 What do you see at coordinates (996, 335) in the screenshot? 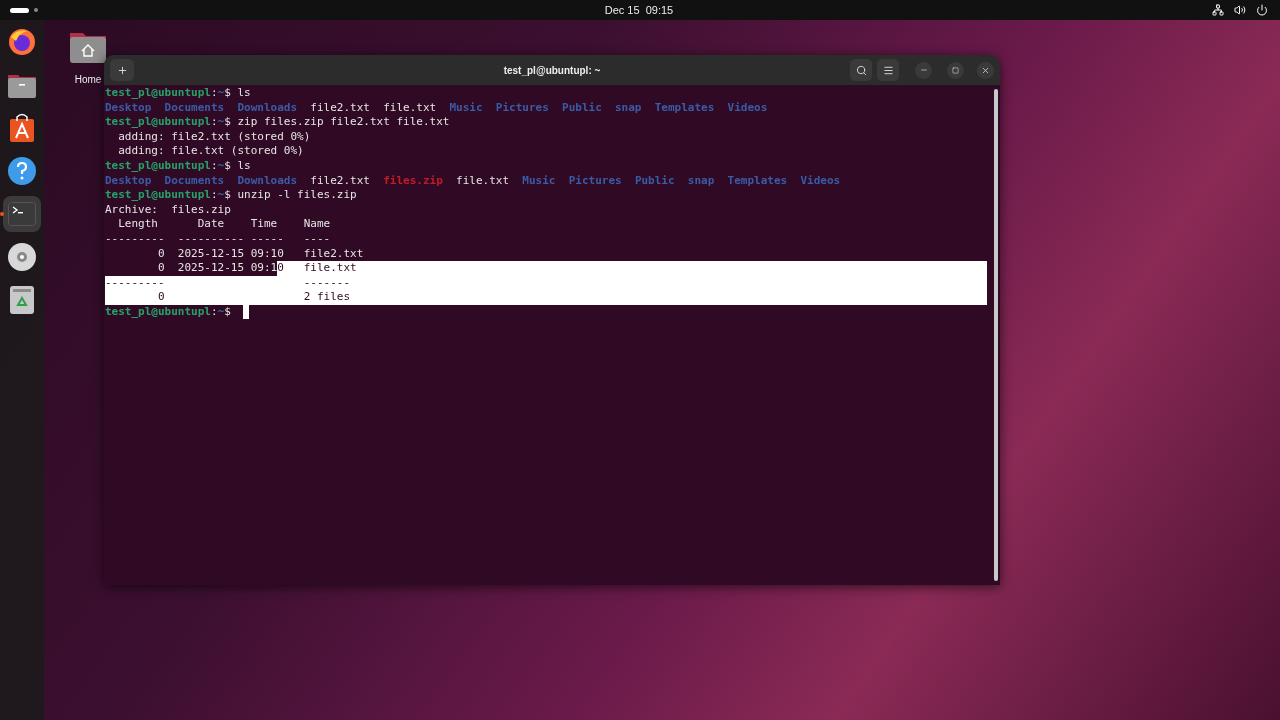
I see `scrollbar` at bounding box center [996, 335].